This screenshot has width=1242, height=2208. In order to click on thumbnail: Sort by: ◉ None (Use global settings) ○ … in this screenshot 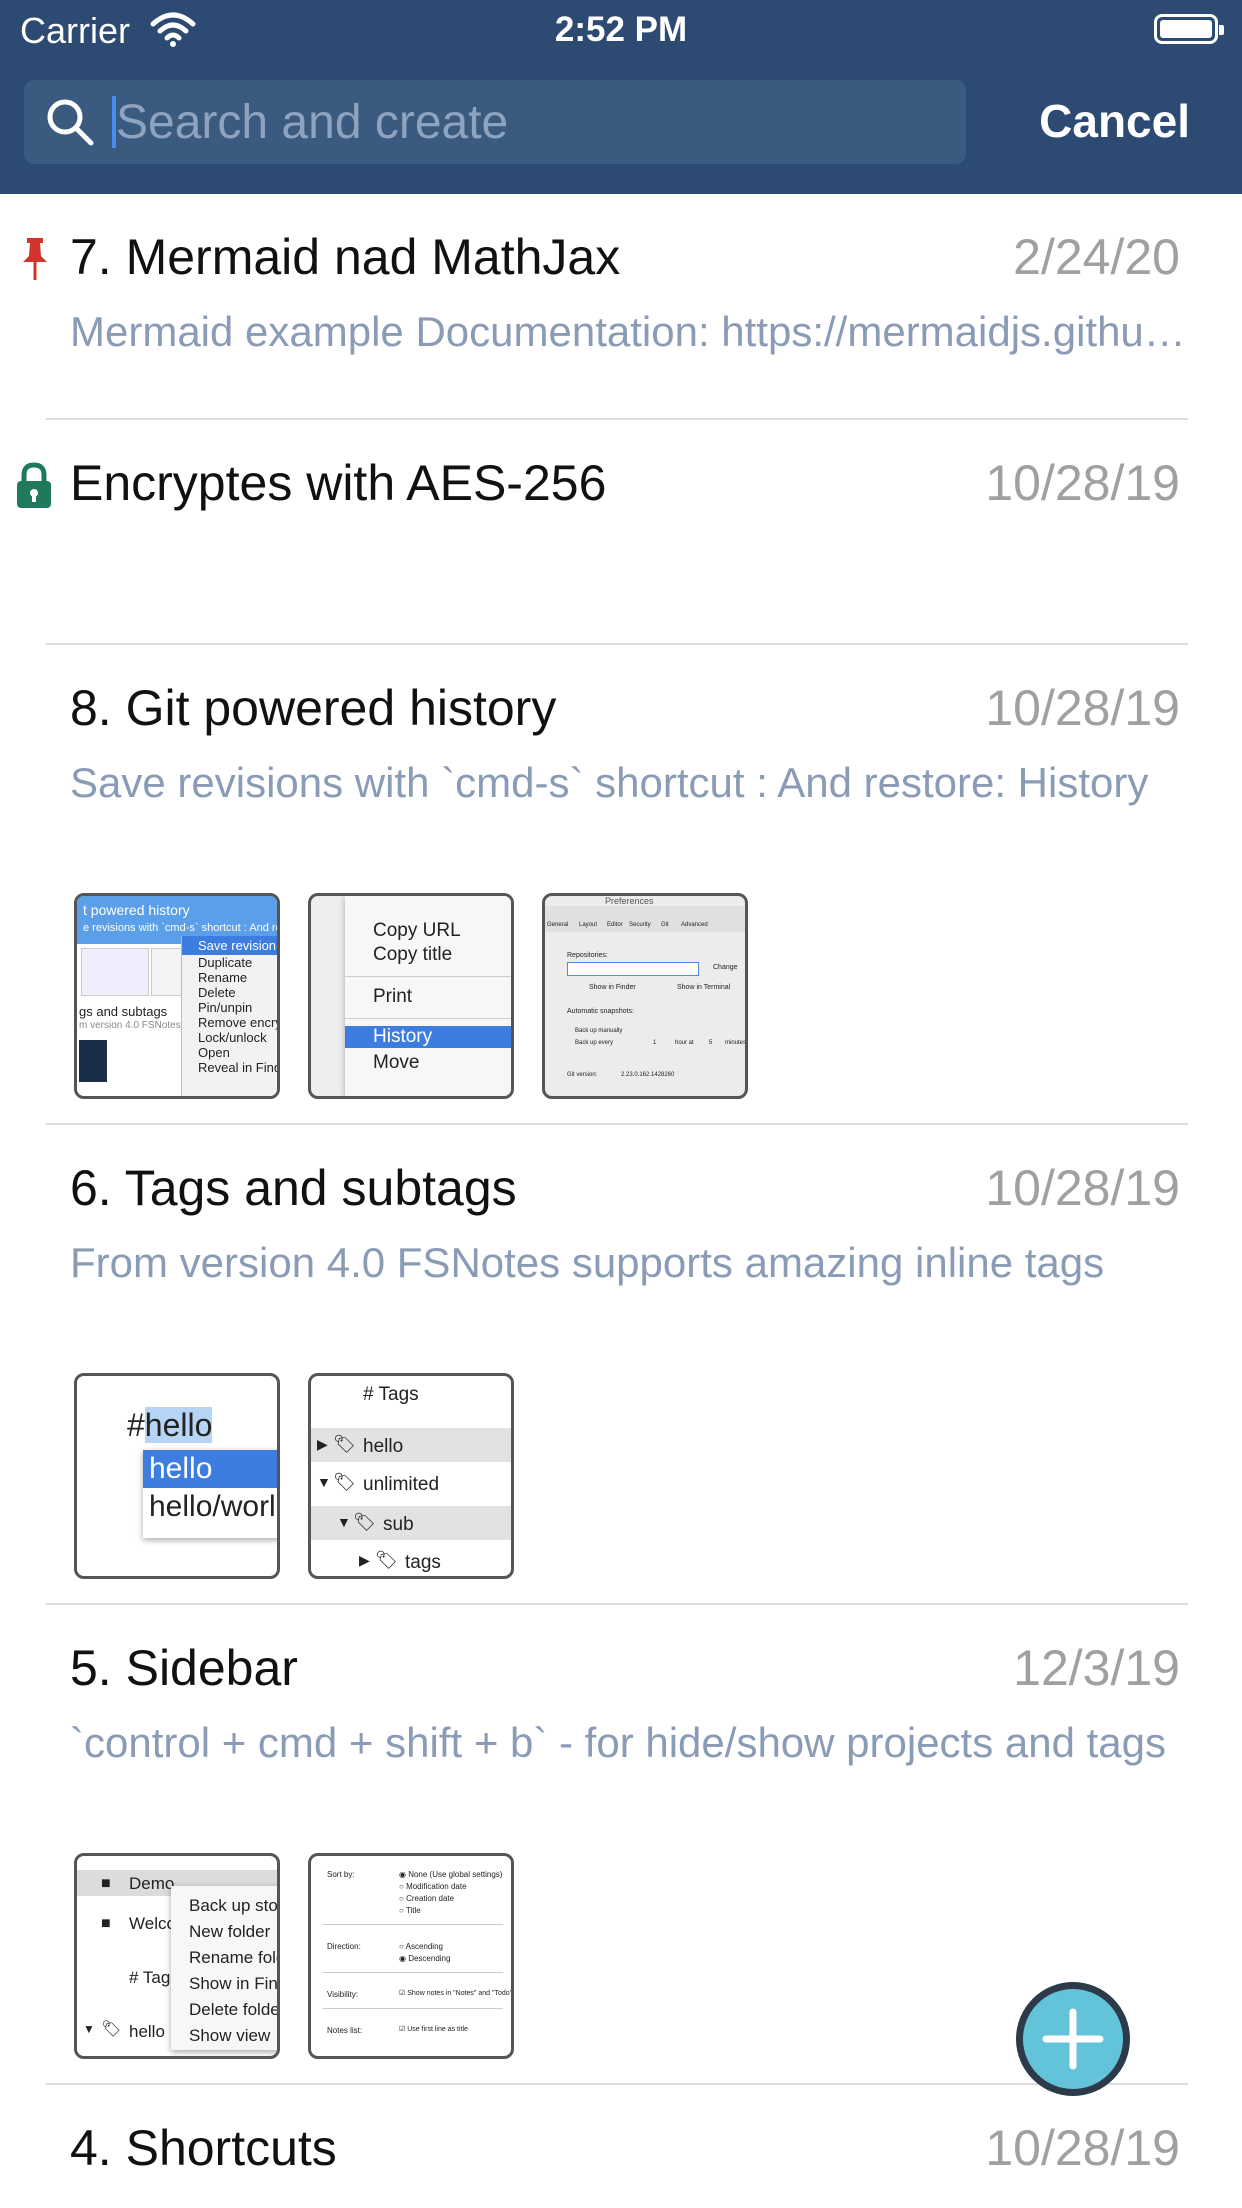, I will do `click(411, 1956)`.